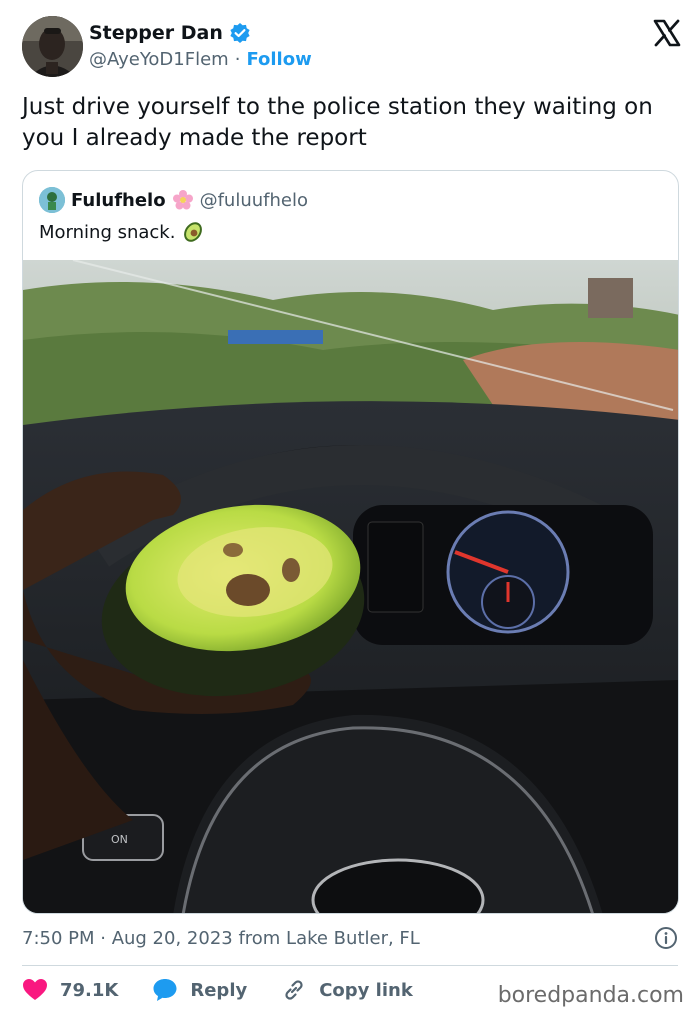 This screenshot has height=1017, width=700. What do you see at coordinates (182, 200) in the screenshot?
I see `flower-emoji-icon` at bounding box center [182, 200].